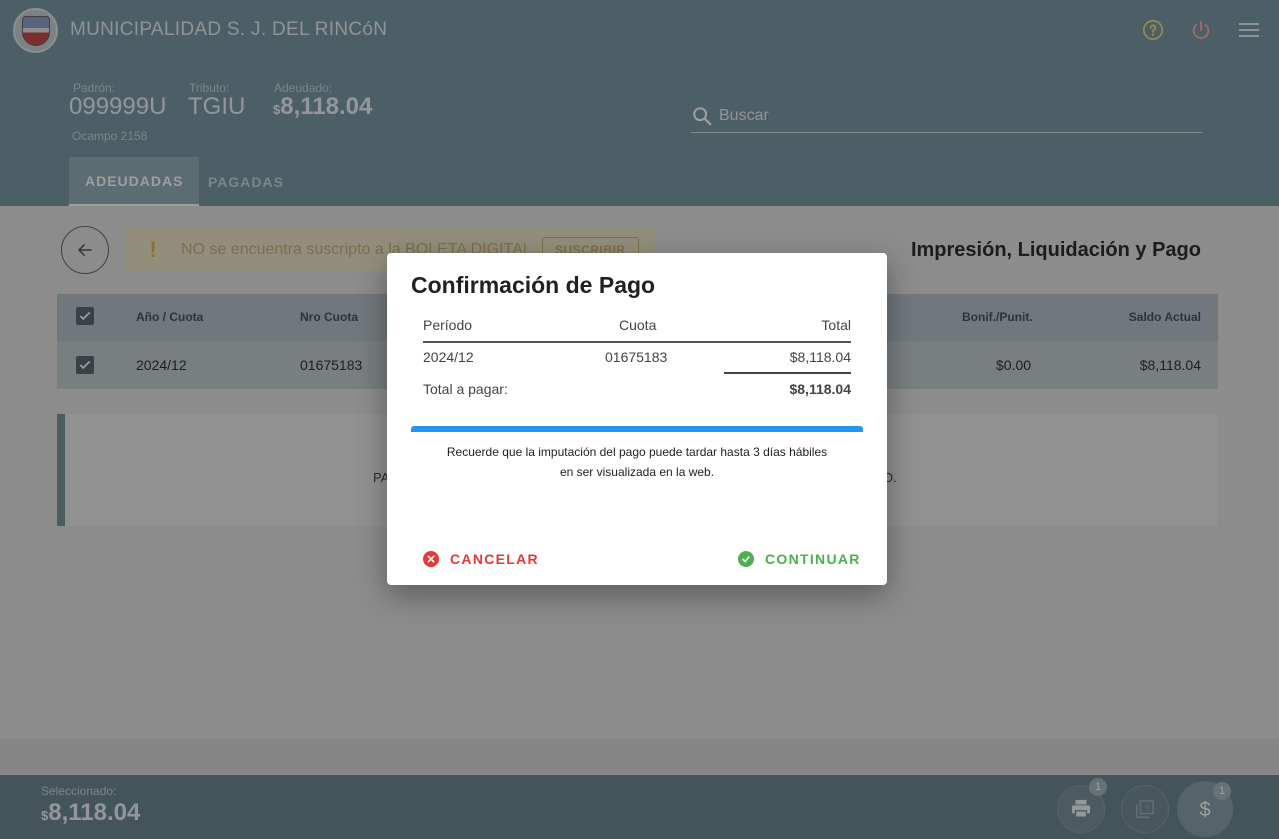  I want to click on total-value: $8,118.04, so click(820, 389).